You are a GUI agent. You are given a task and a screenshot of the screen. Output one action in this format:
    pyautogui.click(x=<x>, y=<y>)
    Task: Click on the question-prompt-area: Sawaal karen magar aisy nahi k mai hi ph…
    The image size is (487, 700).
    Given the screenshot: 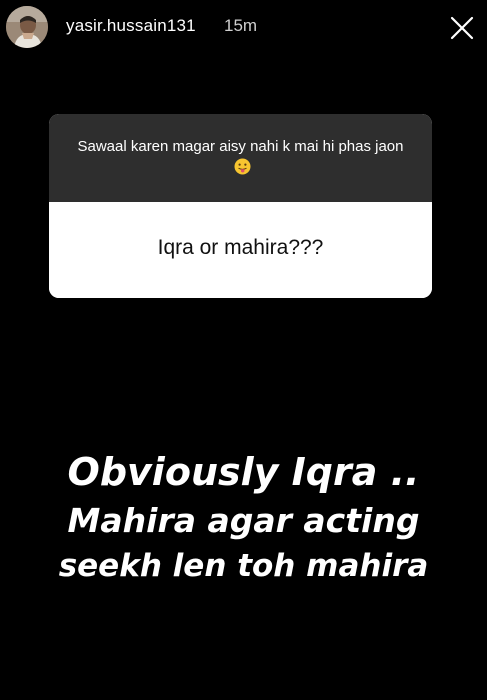 What is the action you would take?
    pyautogui.click(x=240, y=158)
    